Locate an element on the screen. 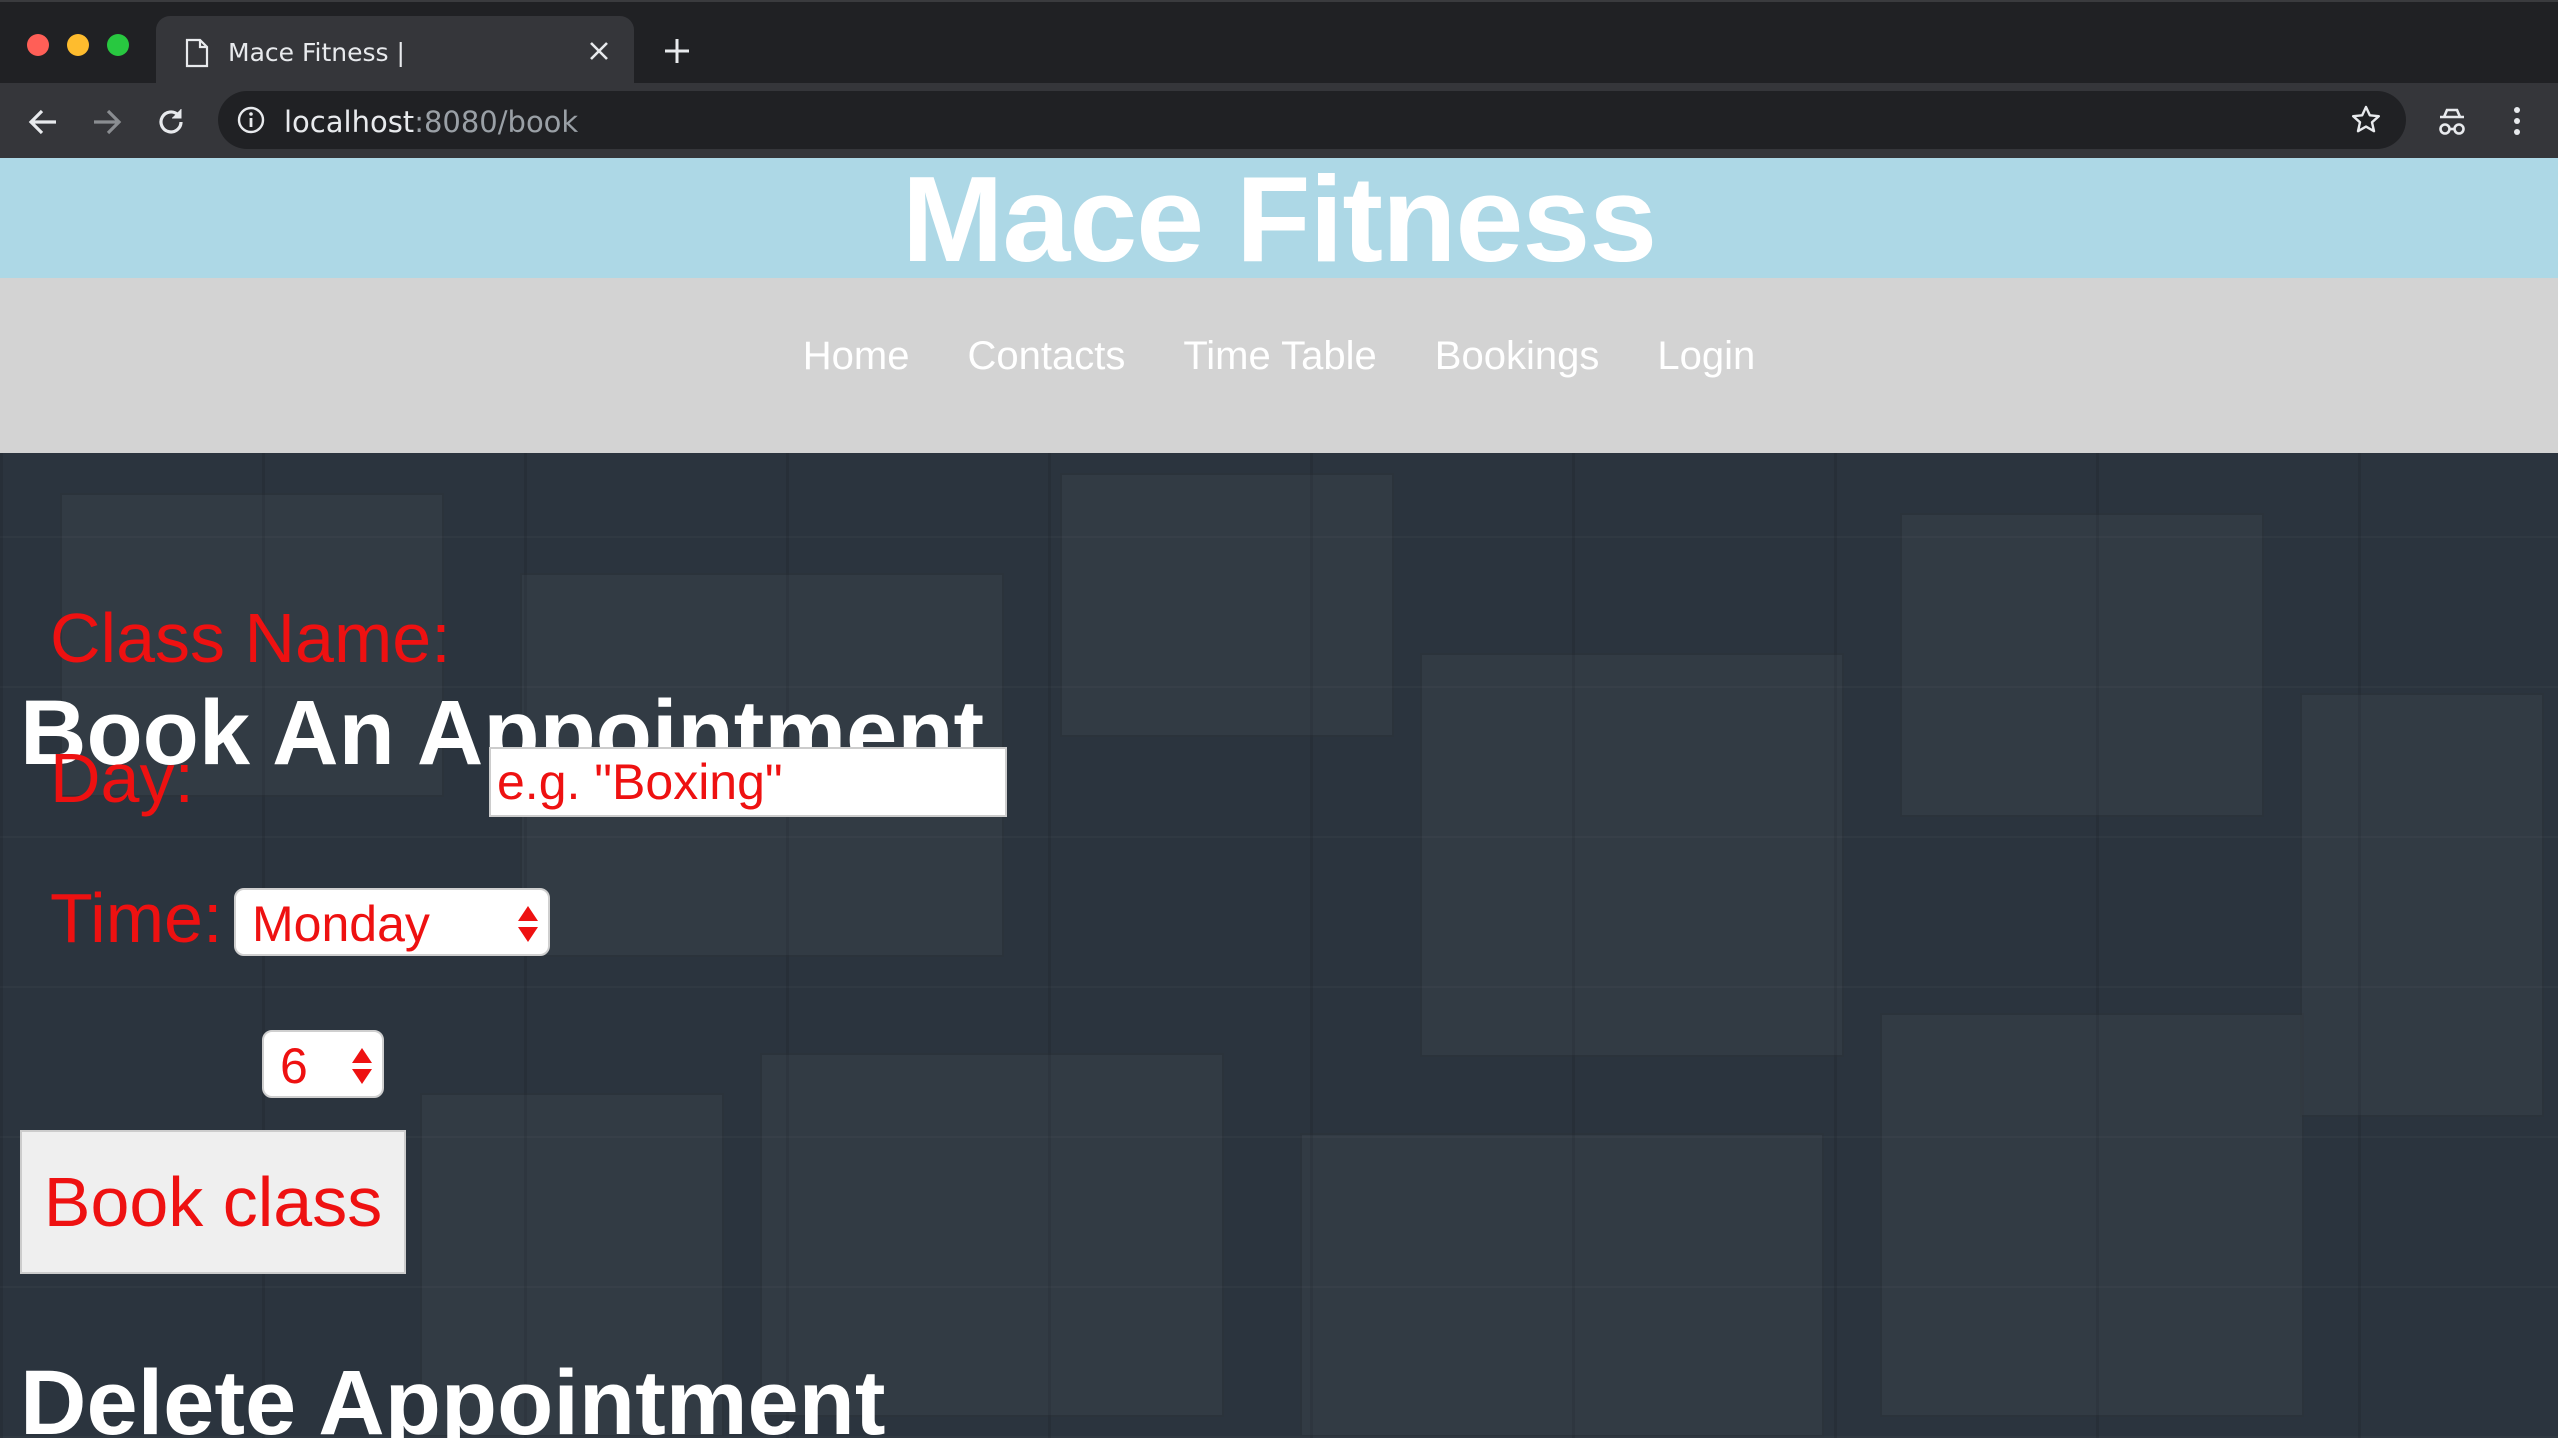 Image resolution: width=2558 pixels, height=1438 pixels. class-name-label: Class Name: is located at coordinates (250, 638).